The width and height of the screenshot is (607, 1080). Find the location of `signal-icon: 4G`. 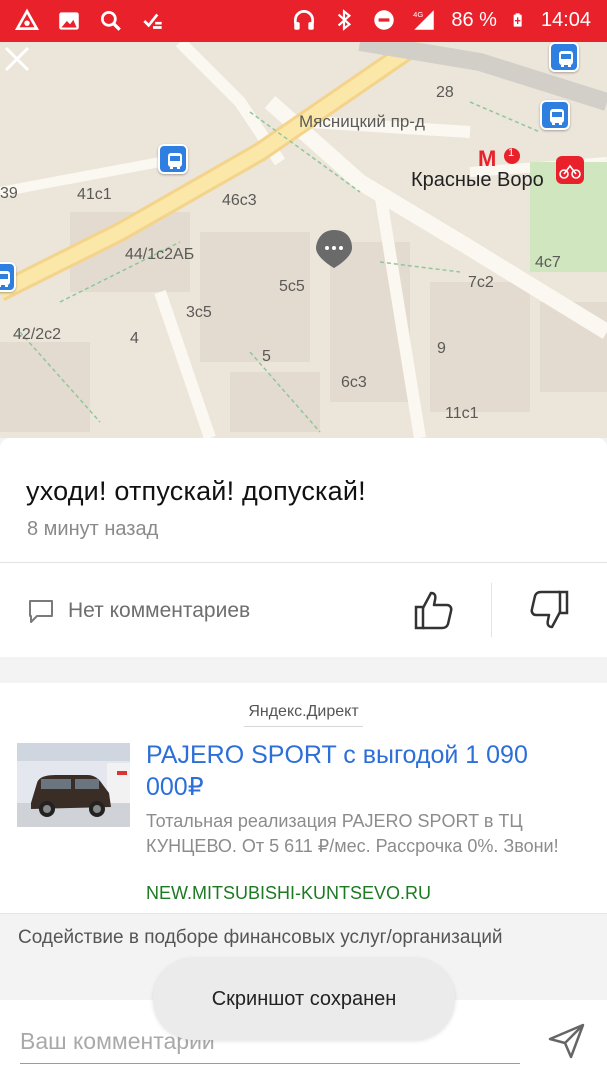

signal-icon: 4G is located at coordinates (424, 20).